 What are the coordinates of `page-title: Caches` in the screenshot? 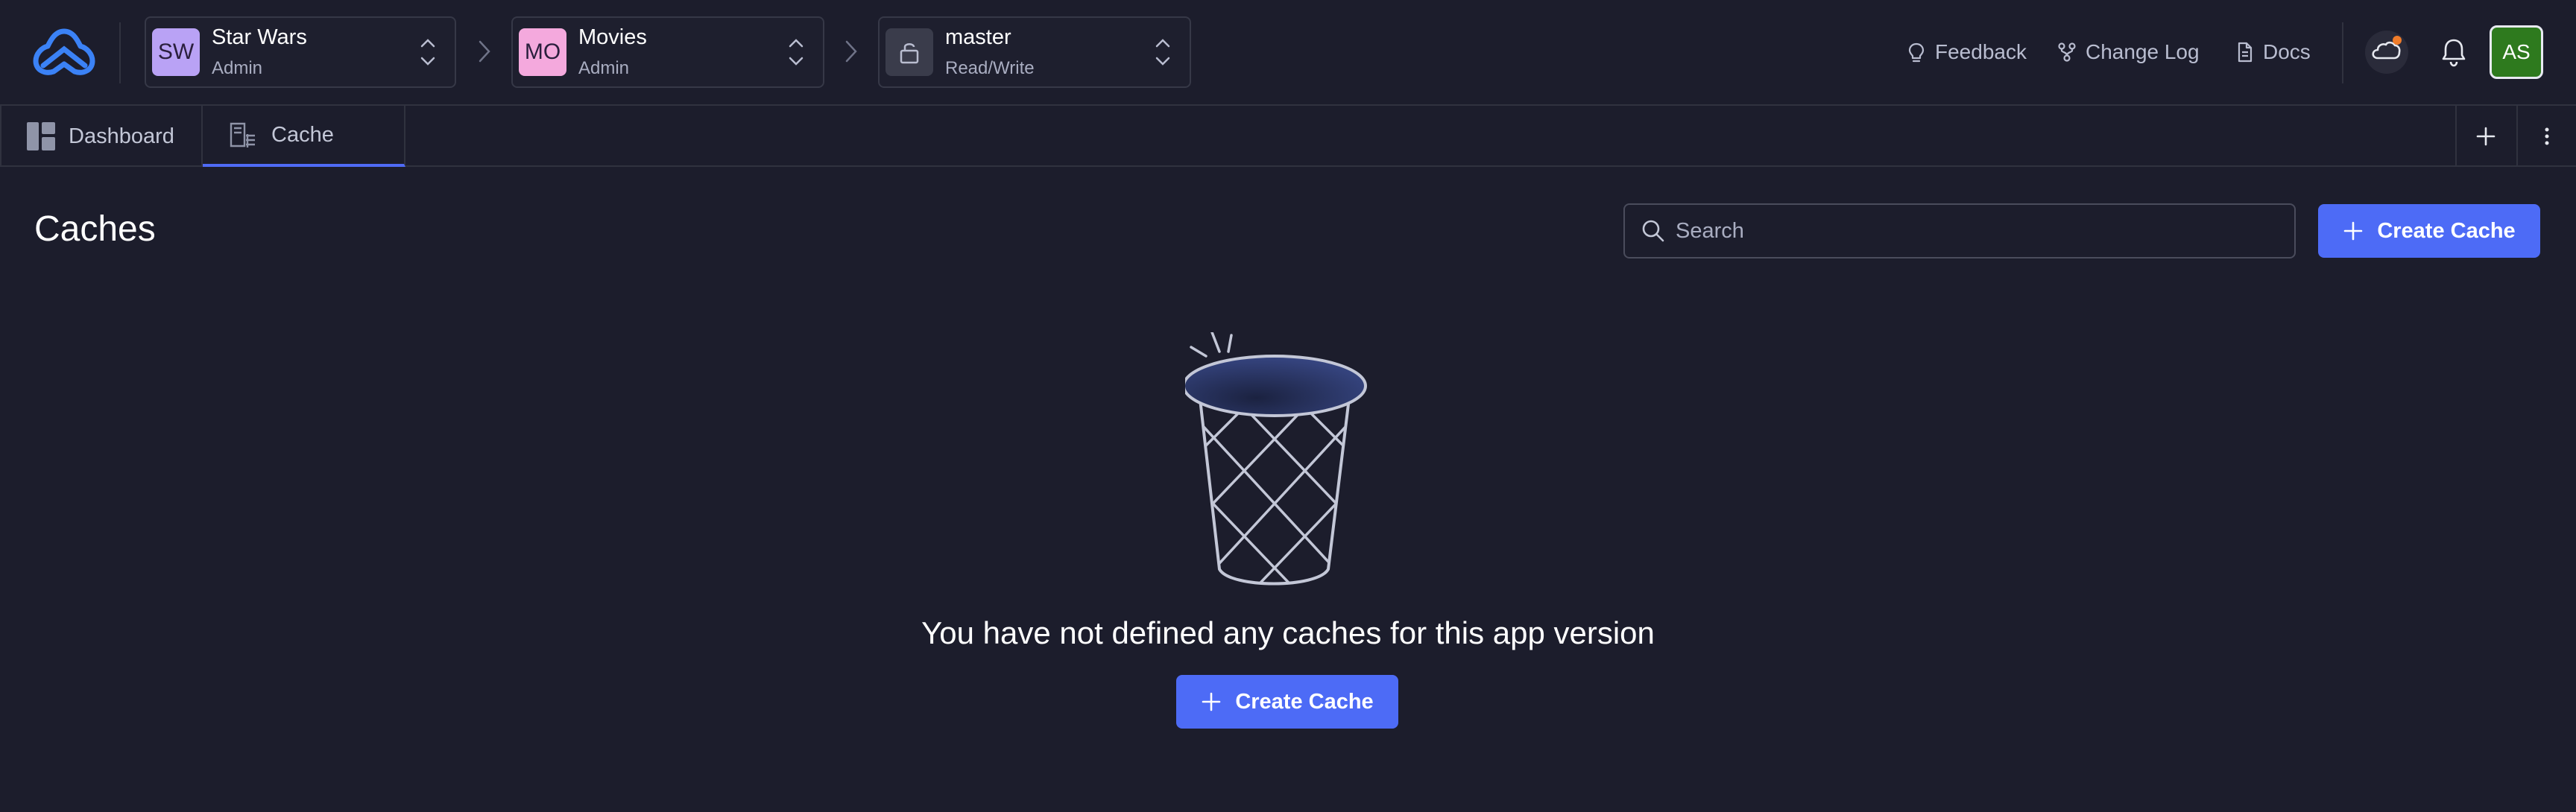 It's located at (95, 229).